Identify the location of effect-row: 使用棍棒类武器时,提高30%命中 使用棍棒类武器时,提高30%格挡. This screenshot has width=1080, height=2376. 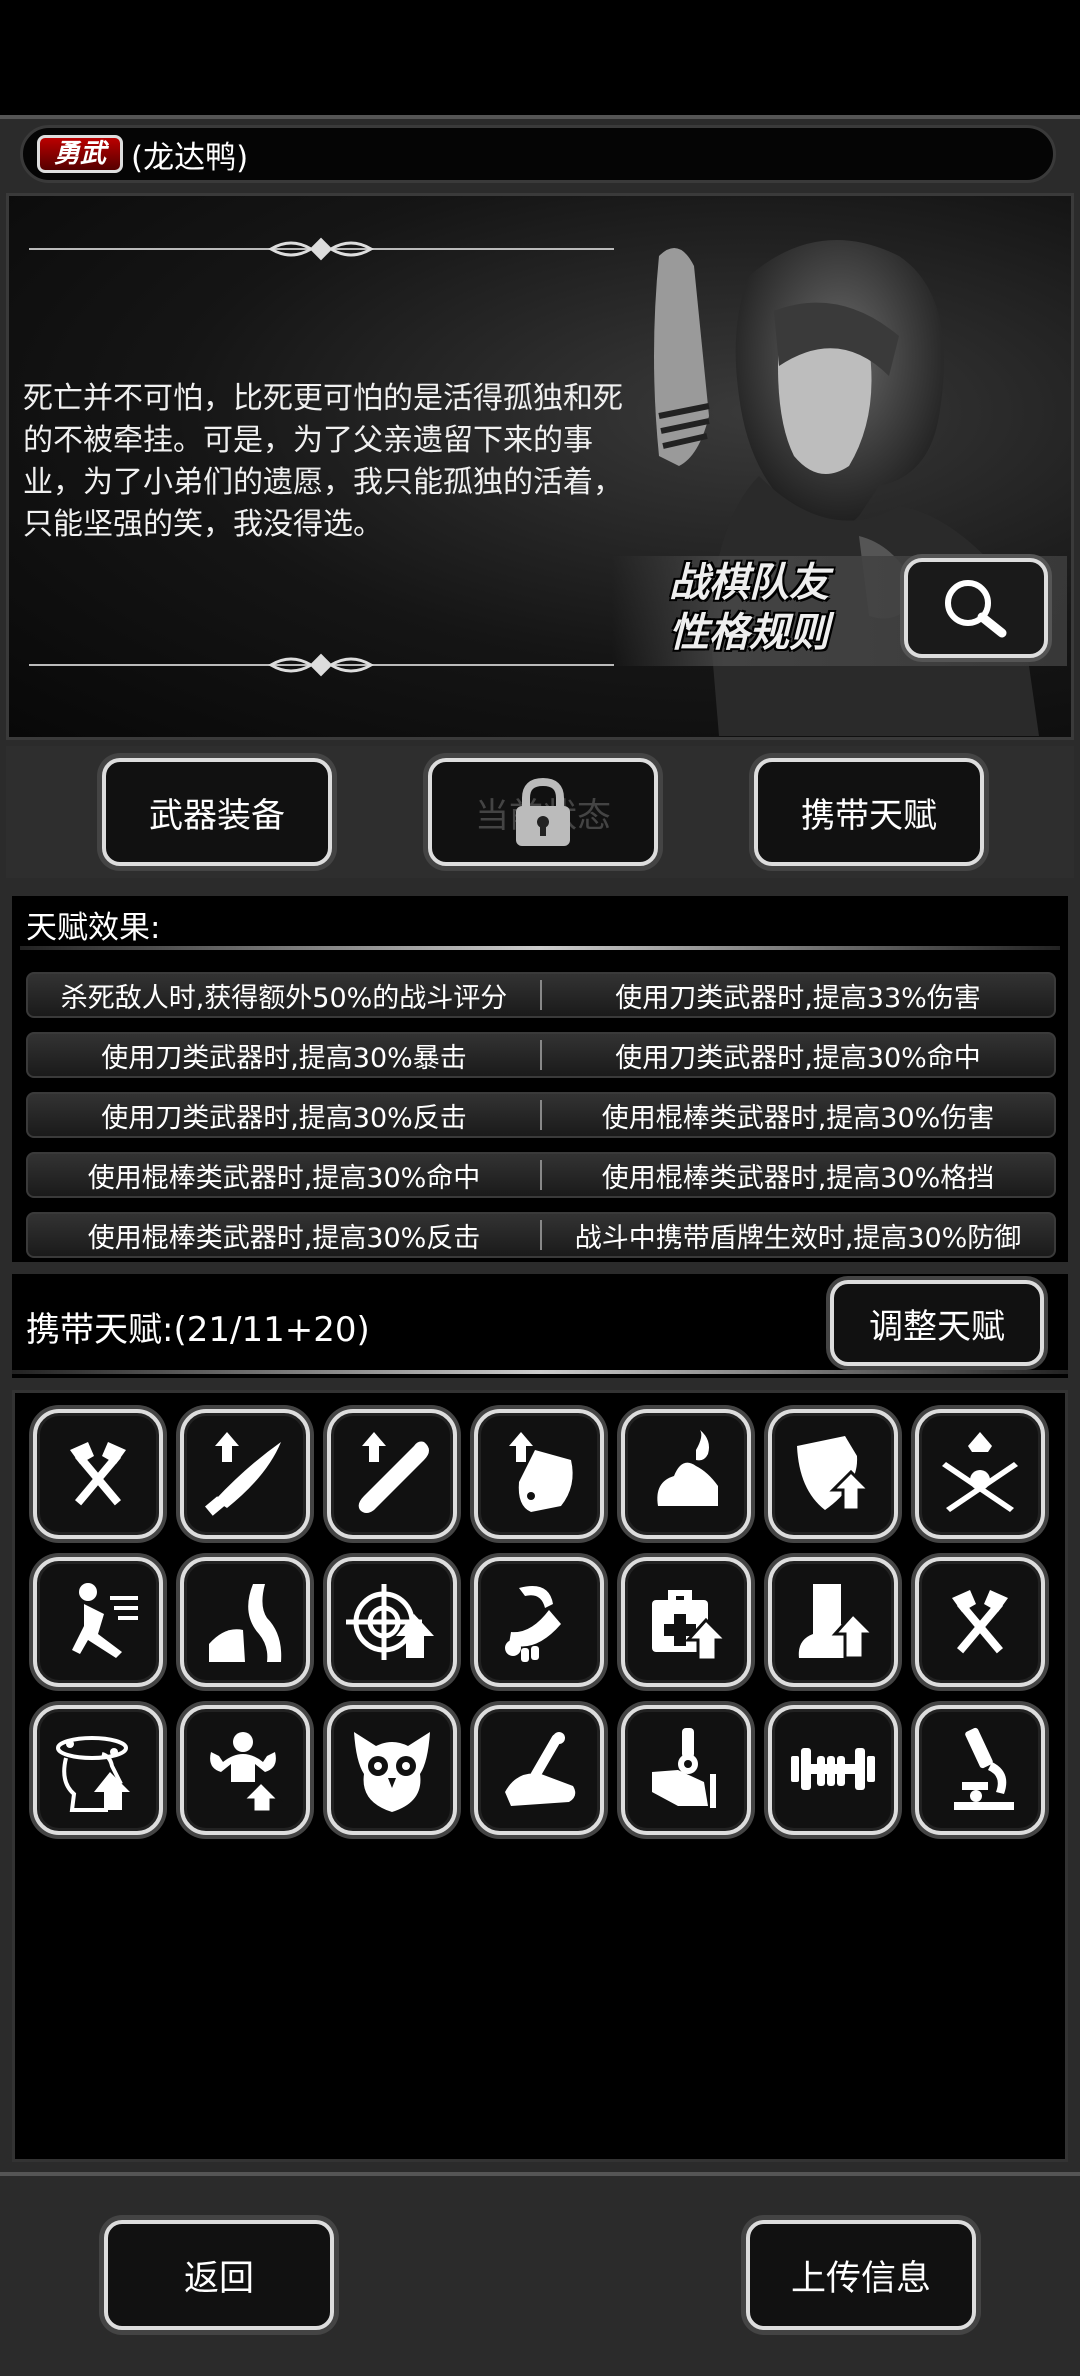
(541, 1175).